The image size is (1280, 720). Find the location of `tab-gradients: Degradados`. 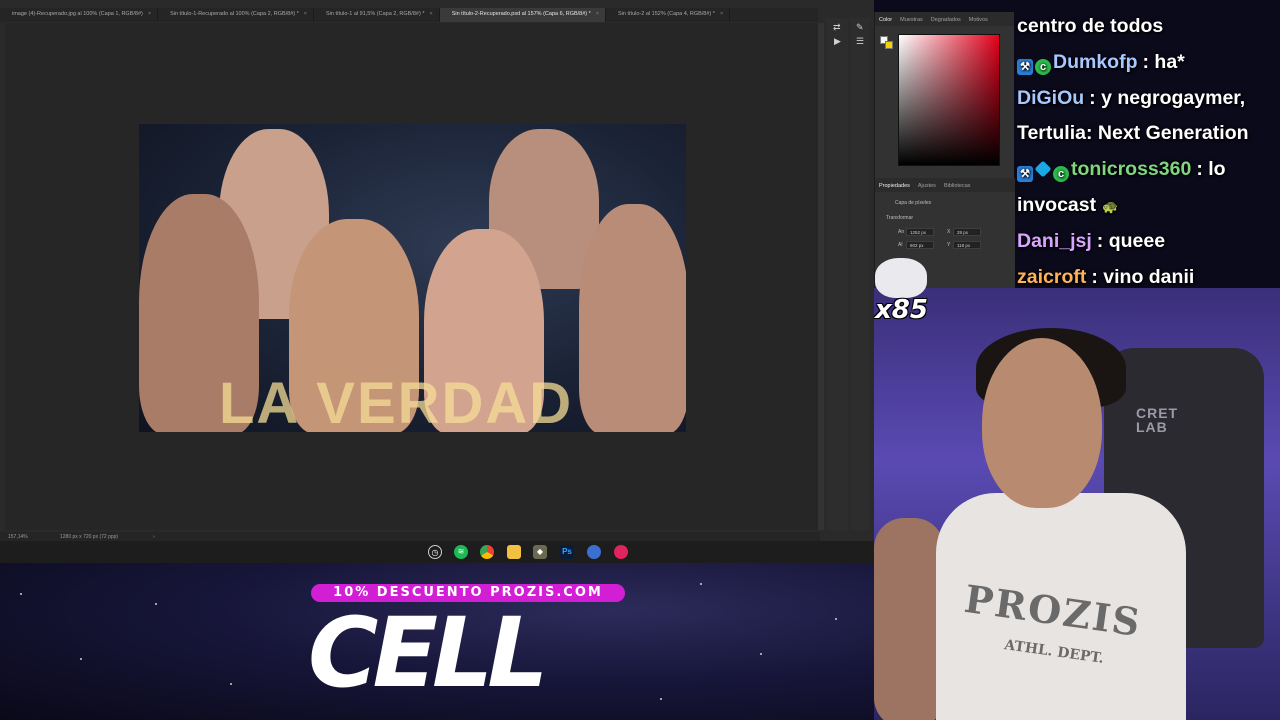

tab-gradients: Degradados is located at coordinates (946, 19).